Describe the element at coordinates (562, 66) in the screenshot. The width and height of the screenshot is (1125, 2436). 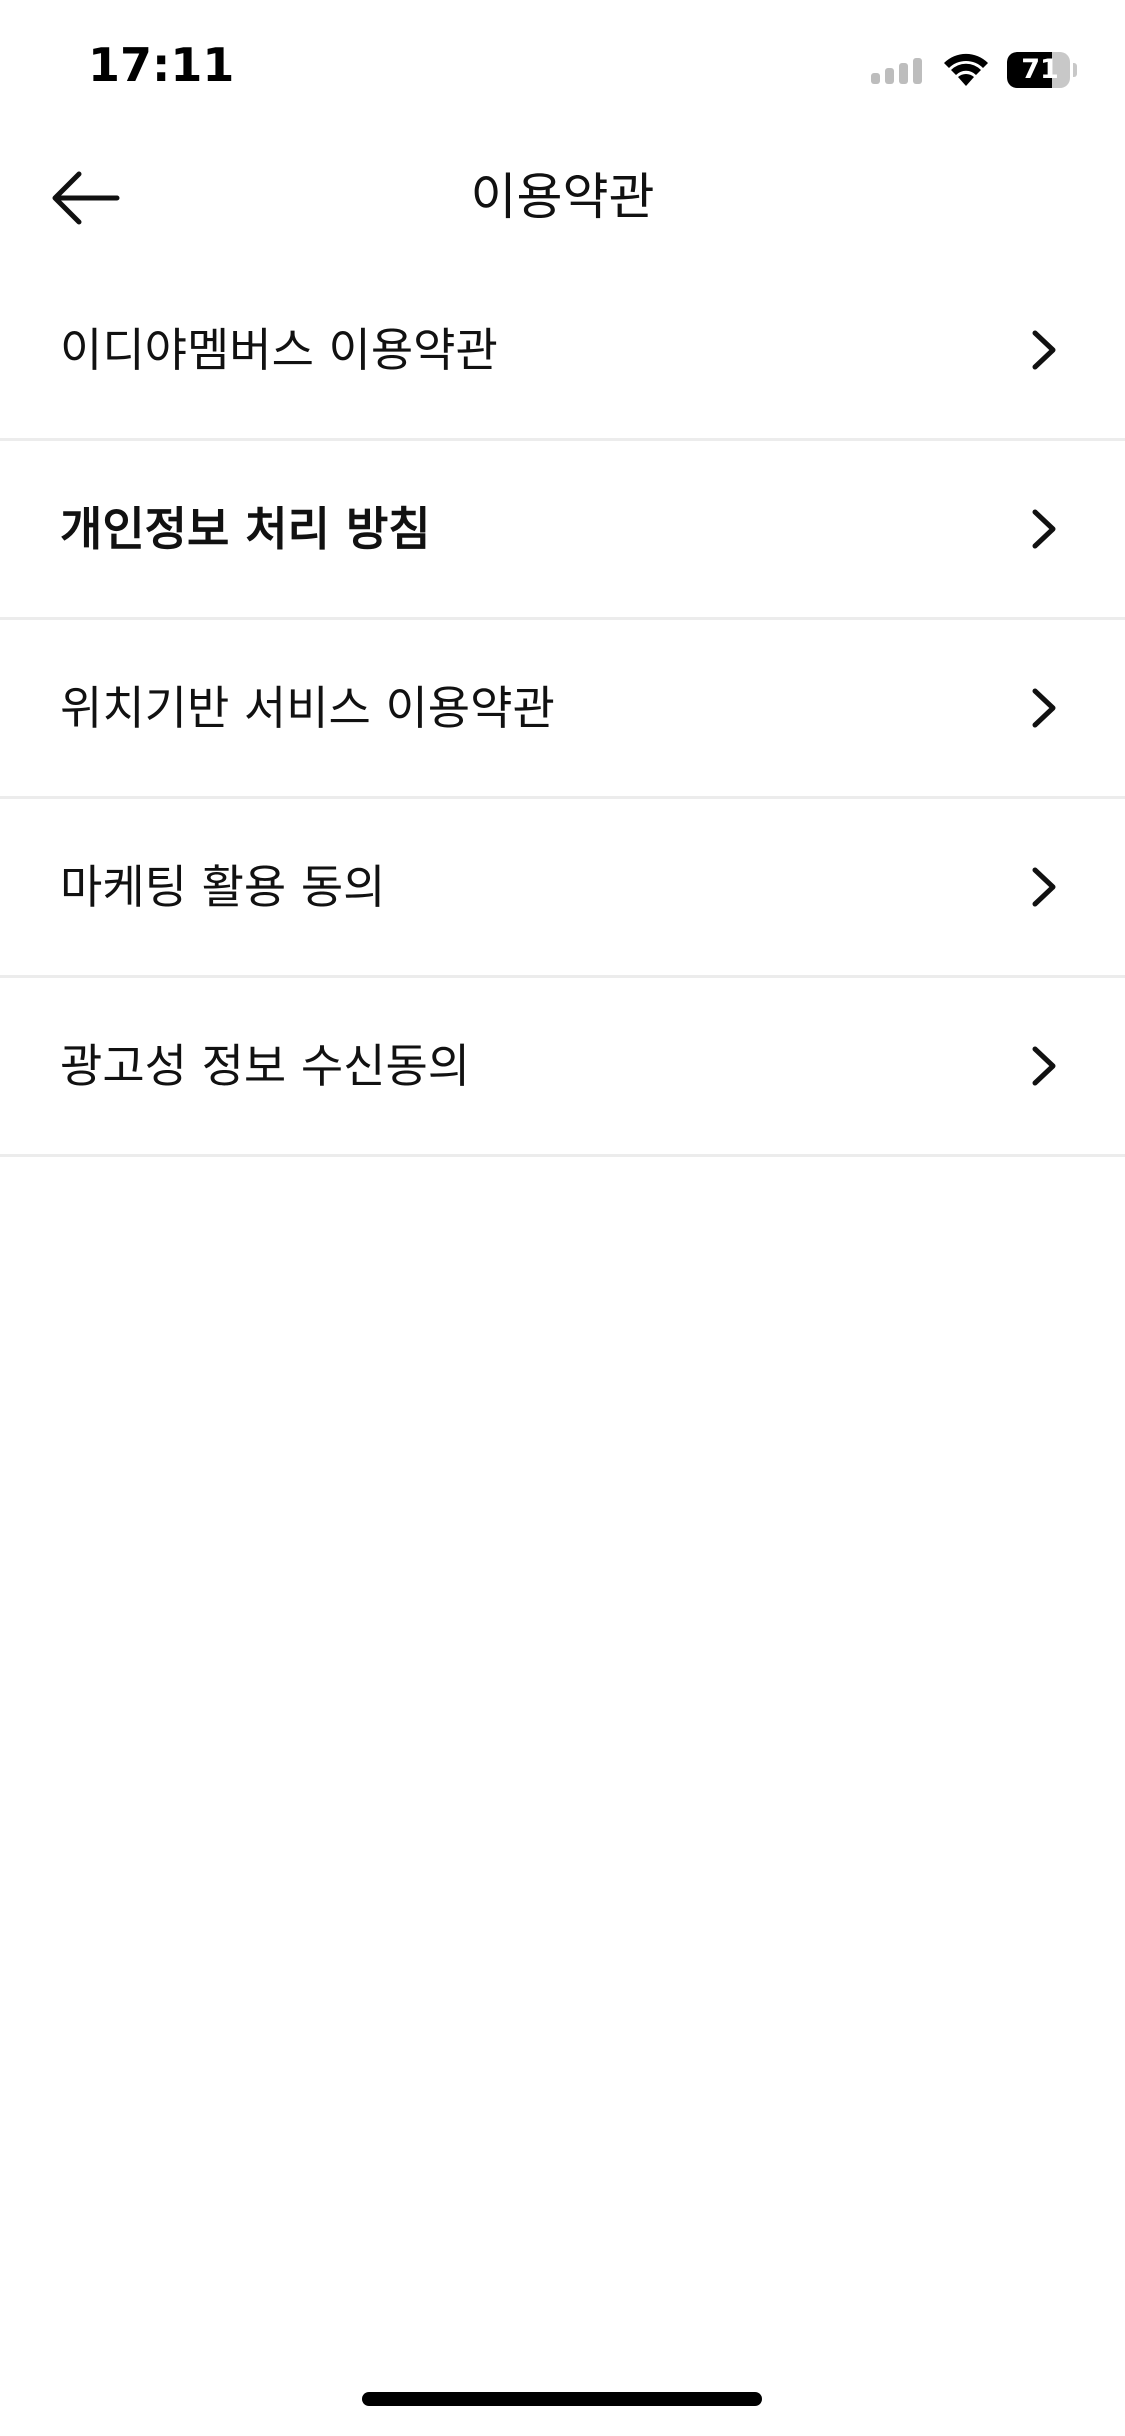
I see `status-bar: 17:11 71` at that location.